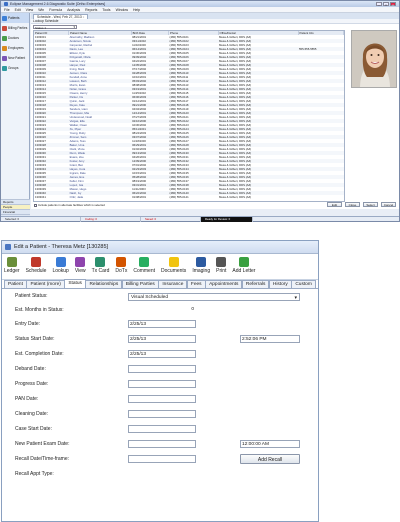 The width and height of the screenshot is (400, 522). What do you see at coordinates (280, 284) in the screenshot?
I see `tab-history: History` at bounding box center [280, 284].